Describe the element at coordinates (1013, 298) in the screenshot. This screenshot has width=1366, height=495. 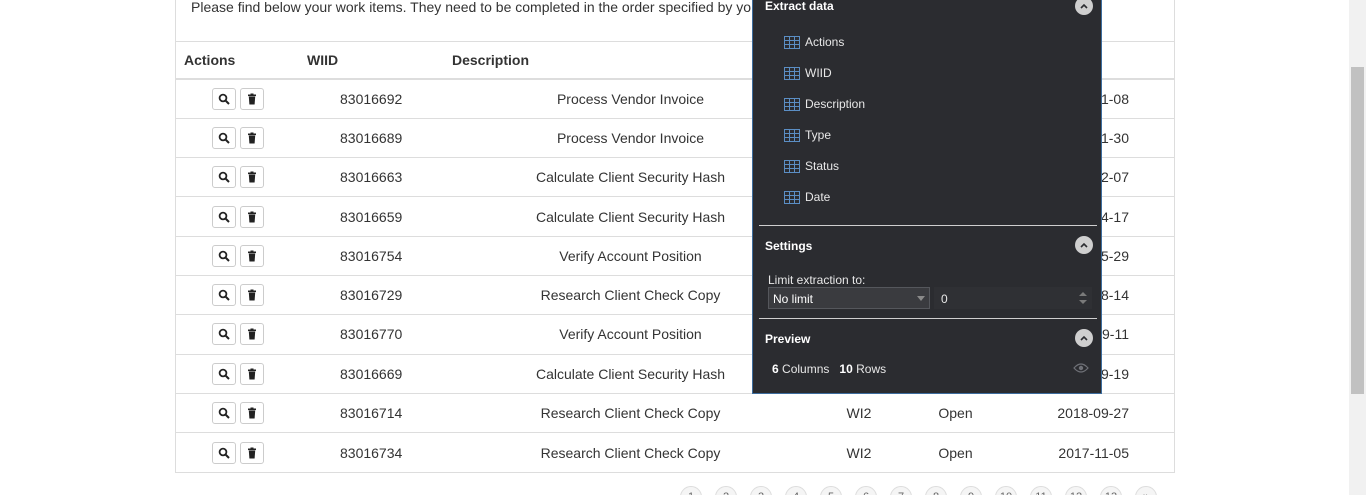
I see `limit-number-input: 0` at that location.